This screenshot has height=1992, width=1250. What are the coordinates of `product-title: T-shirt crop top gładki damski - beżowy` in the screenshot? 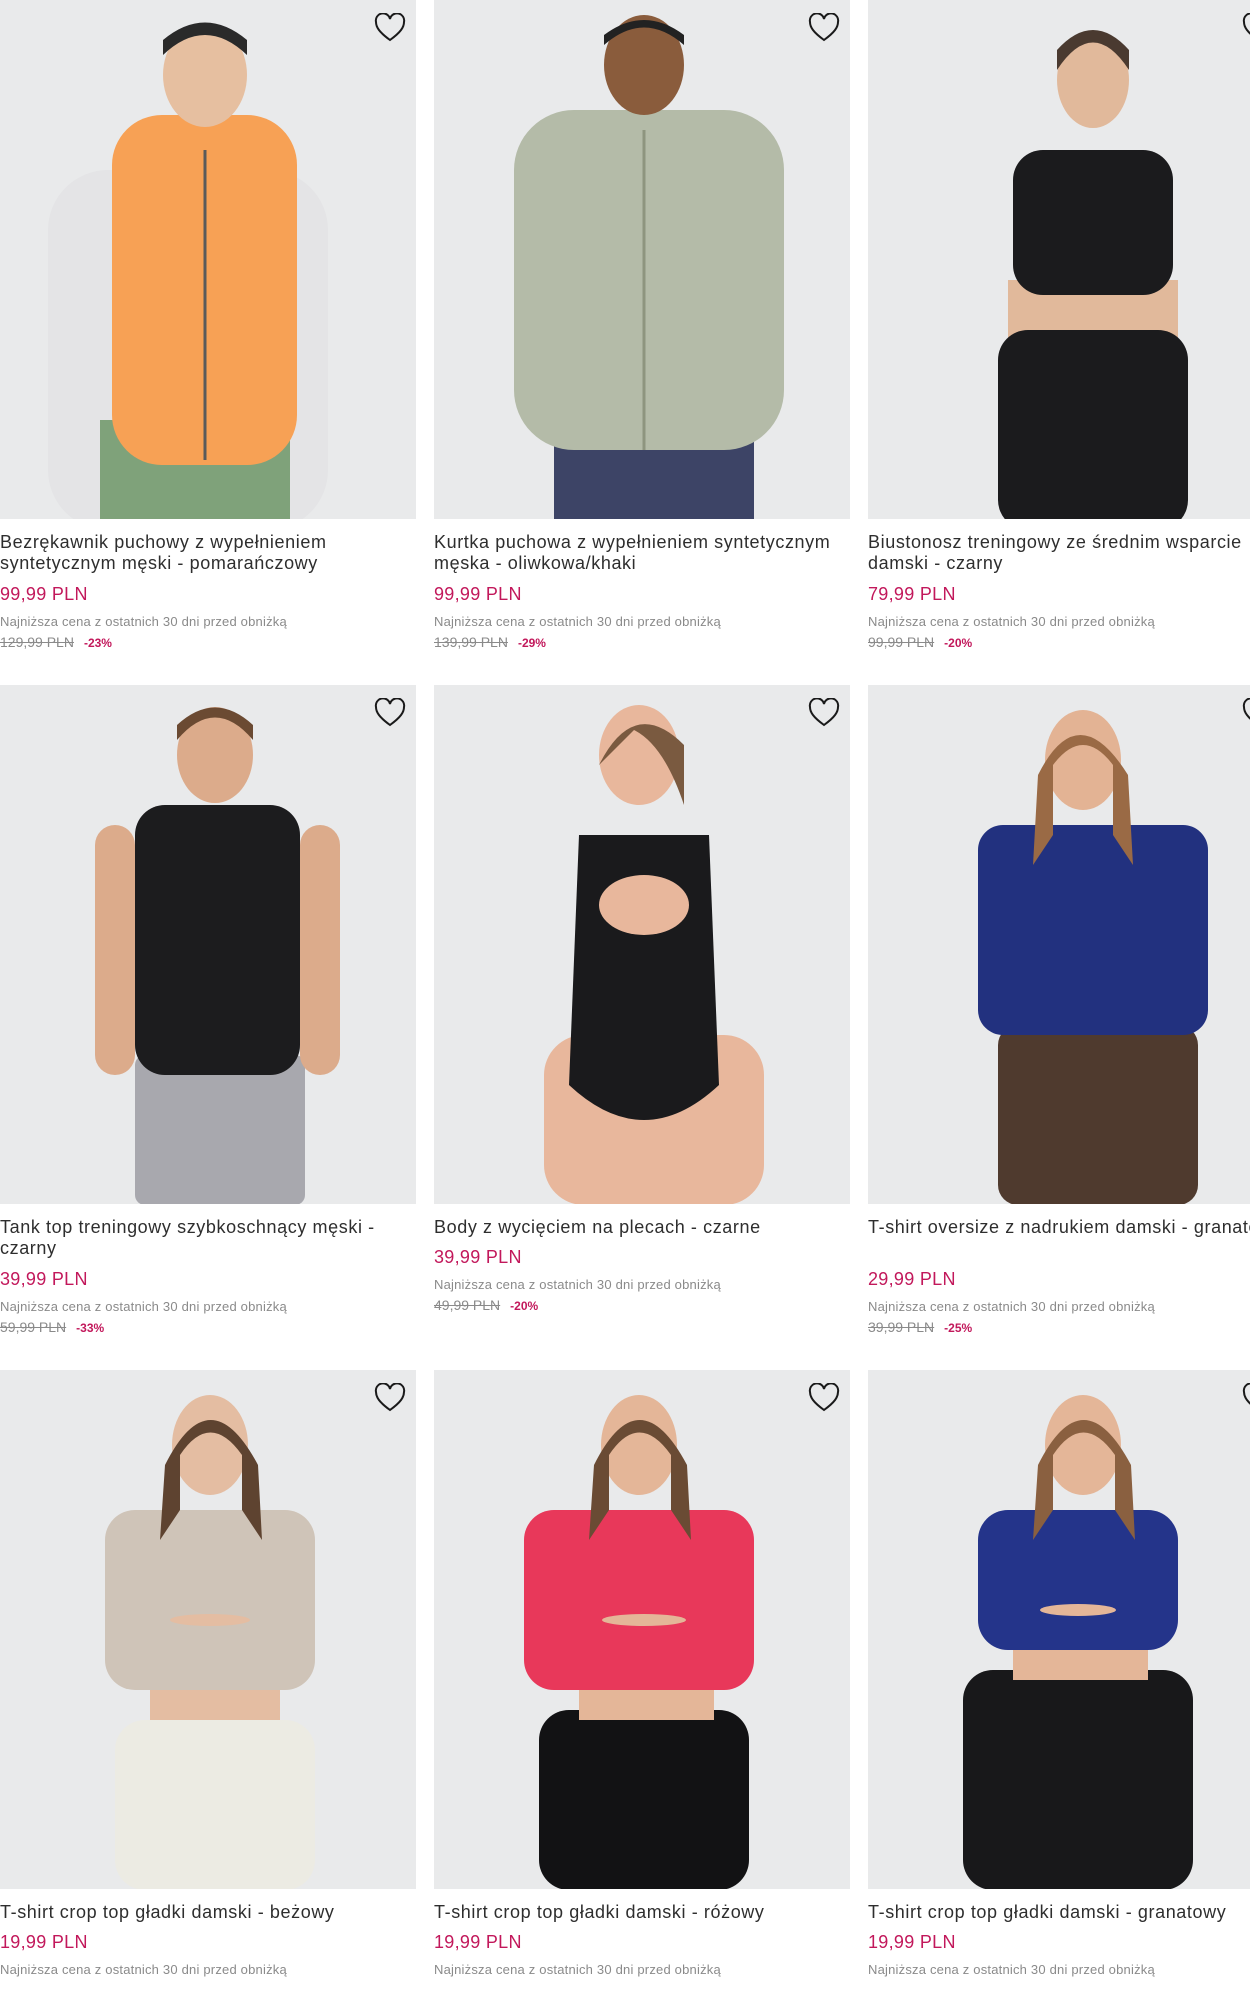 It's located at (208, 1912).